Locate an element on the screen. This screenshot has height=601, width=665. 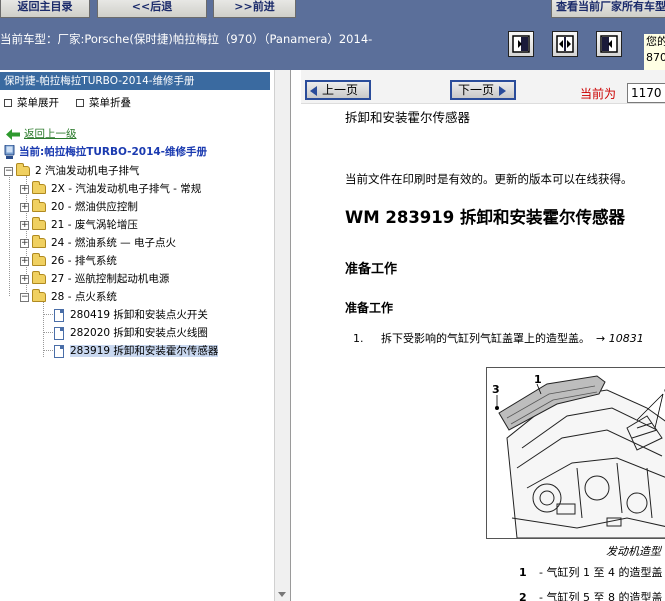
back-arrow-icon is located at coordinates (13, 134).